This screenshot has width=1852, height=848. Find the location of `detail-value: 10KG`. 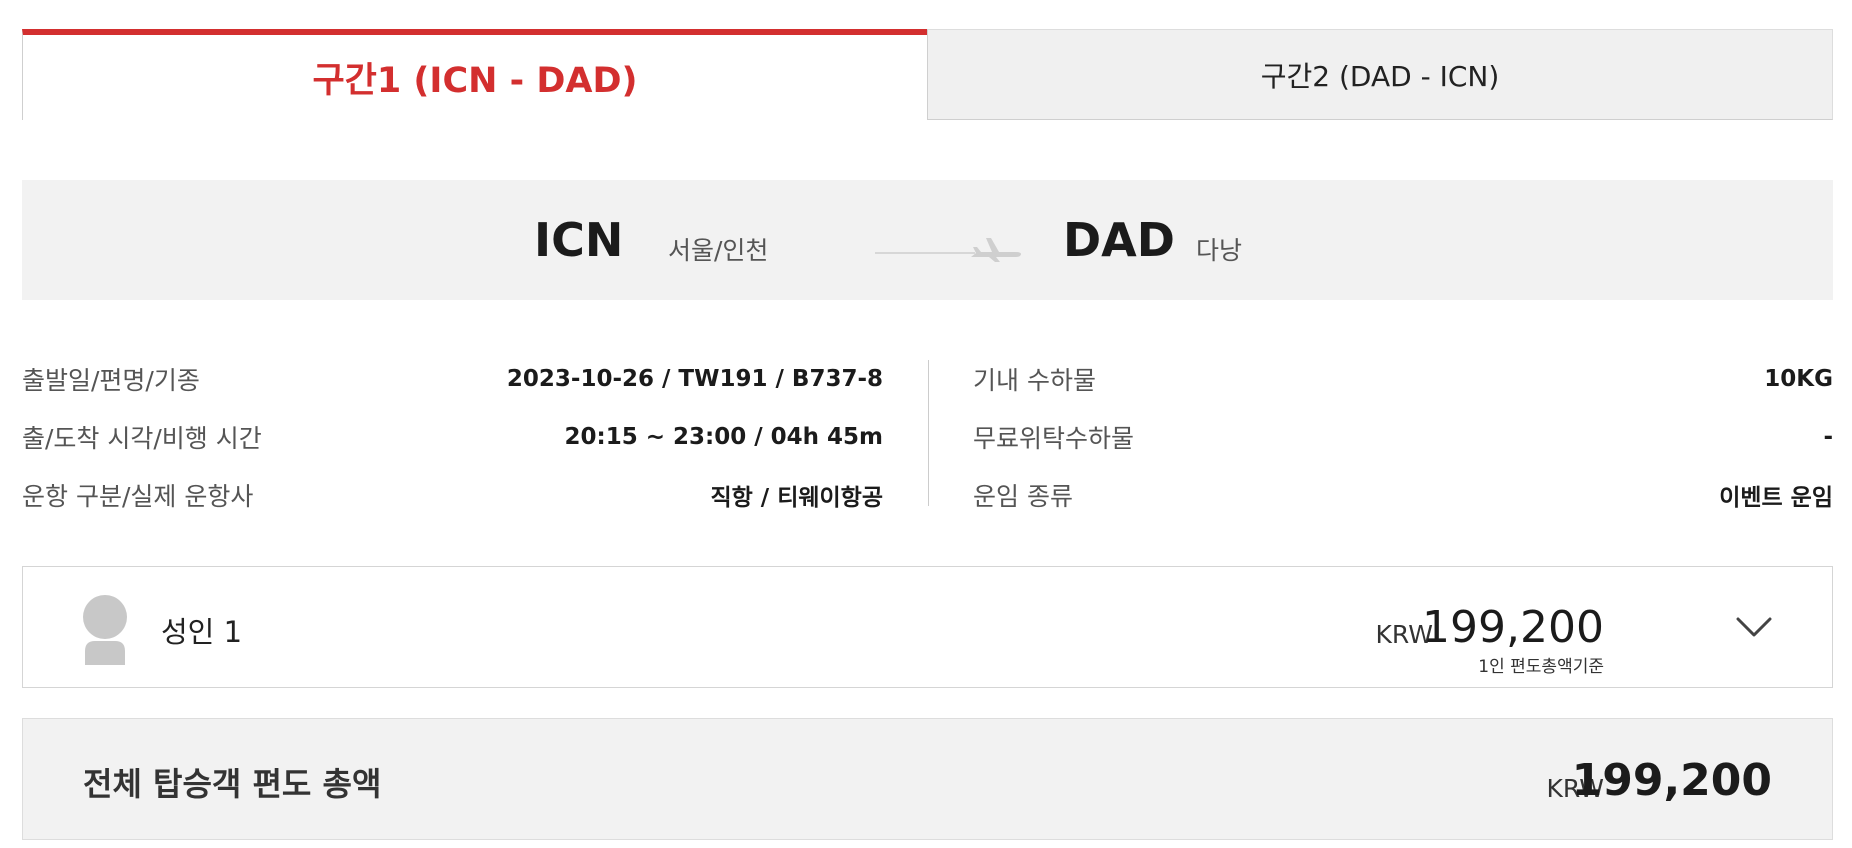

detail-value: 10KG is located at coordinates (1798, 379).